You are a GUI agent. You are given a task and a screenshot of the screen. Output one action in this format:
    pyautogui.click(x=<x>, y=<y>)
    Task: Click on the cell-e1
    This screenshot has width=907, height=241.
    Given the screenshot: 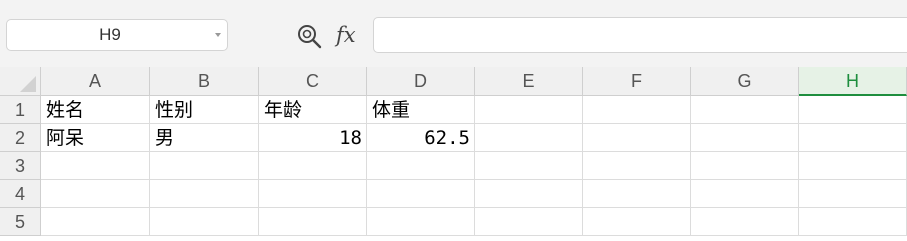 What is the action you would take?
    pyautogui.click(x=529, y=110)
    